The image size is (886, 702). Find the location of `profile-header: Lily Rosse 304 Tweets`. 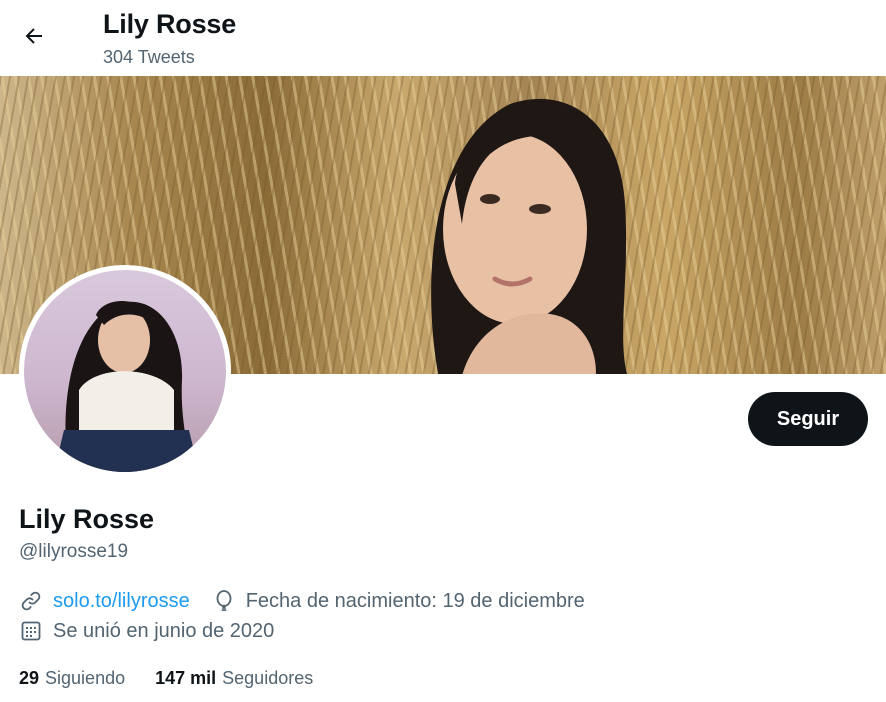

profile-header: Lily Rosse 304 Tweets is located at coordinates (443, 38).